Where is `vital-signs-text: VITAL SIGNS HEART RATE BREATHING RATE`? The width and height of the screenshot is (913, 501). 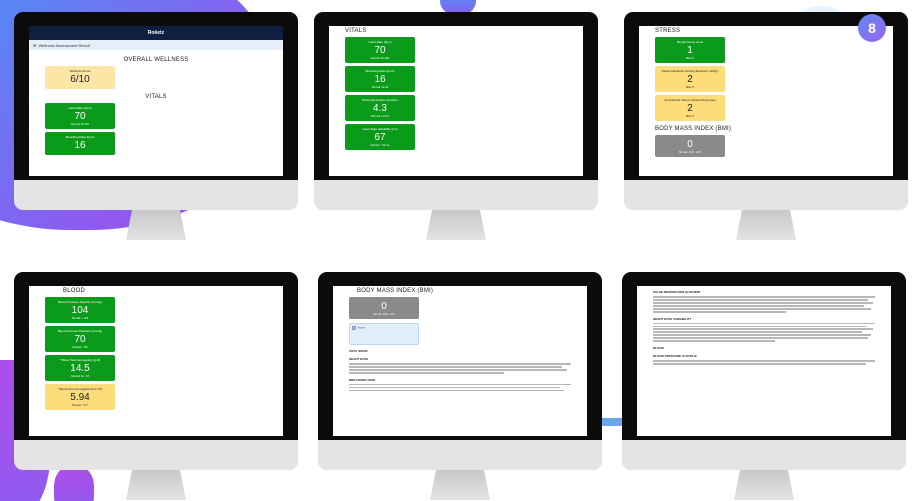 vital-signs-text: VITAL SIGNS HEART RATE BREATHING RATE is located at coordinates (460, 370).